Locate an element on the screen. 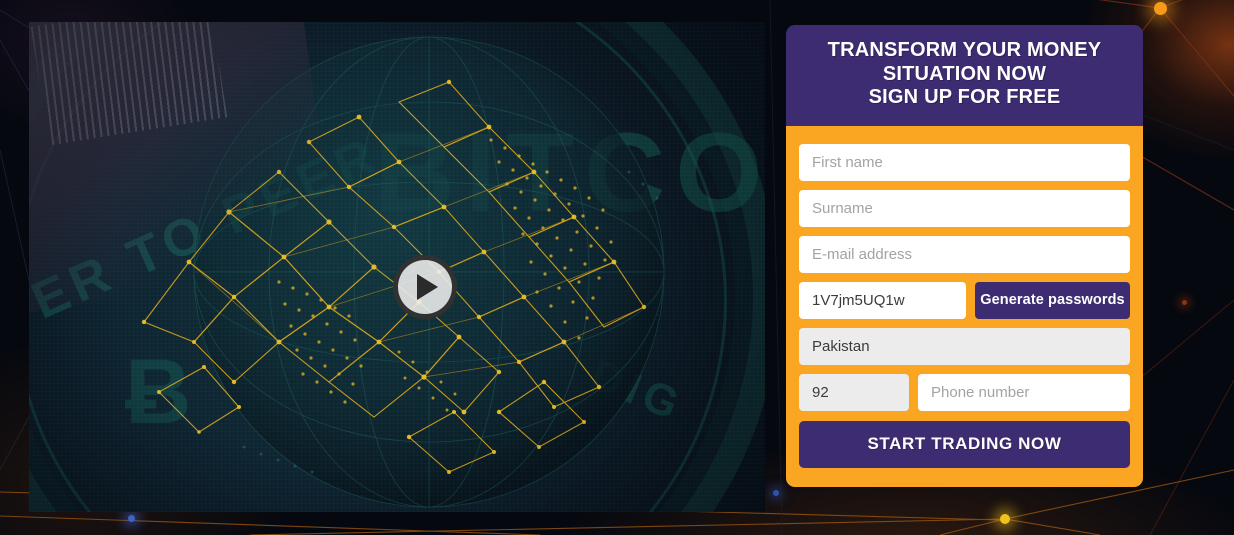 This screenshot has width=1234, height=535. generate-passwords-button: Generate passwords is located at coordinates (1052, 300).